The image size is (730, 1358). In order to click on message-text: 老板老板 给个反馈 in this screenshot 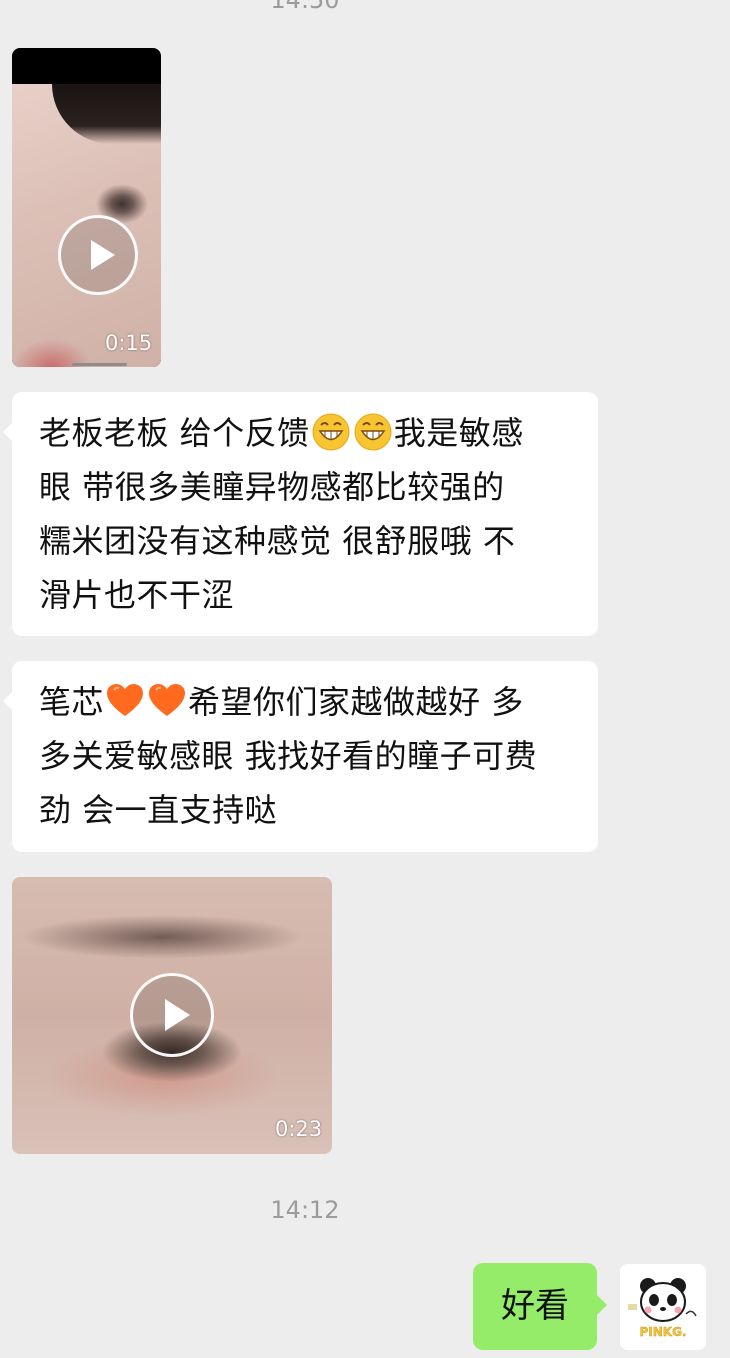, I will do `click(174, 433)`.